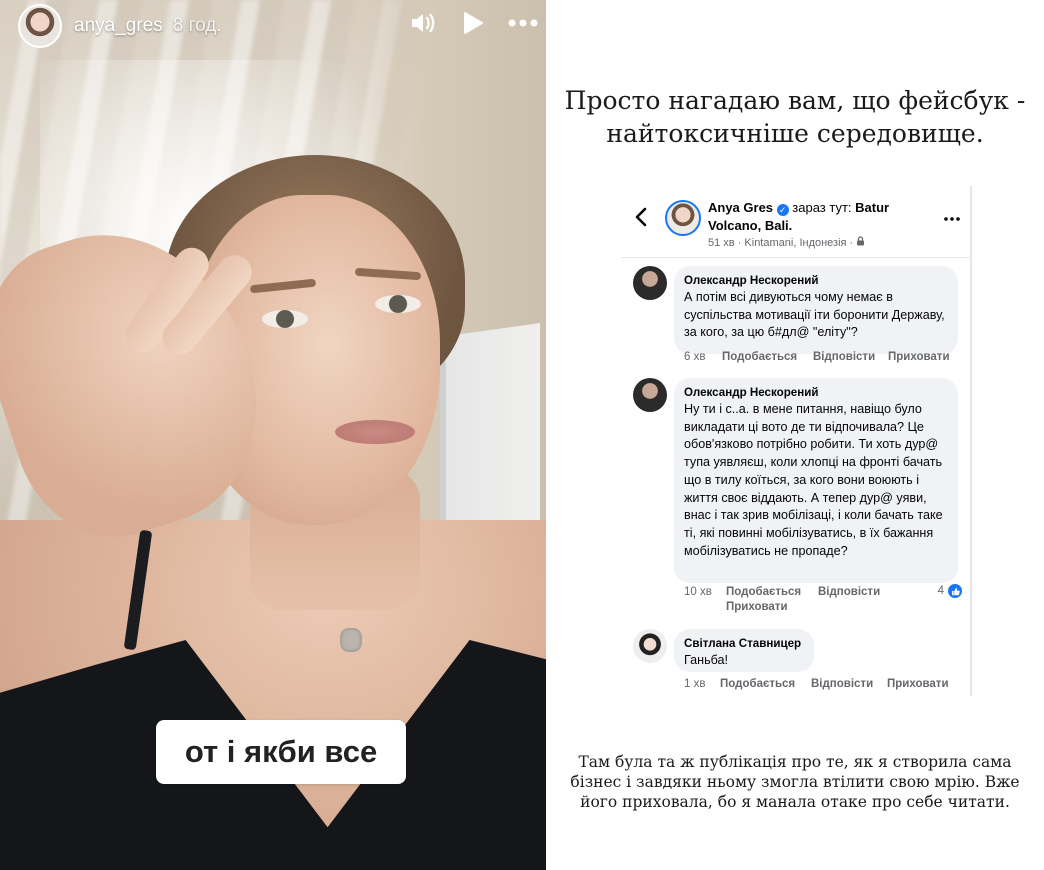  Describe the element at coordinates (955, 591) in the screenshot. I see `thumbs-up-icon` at that location.